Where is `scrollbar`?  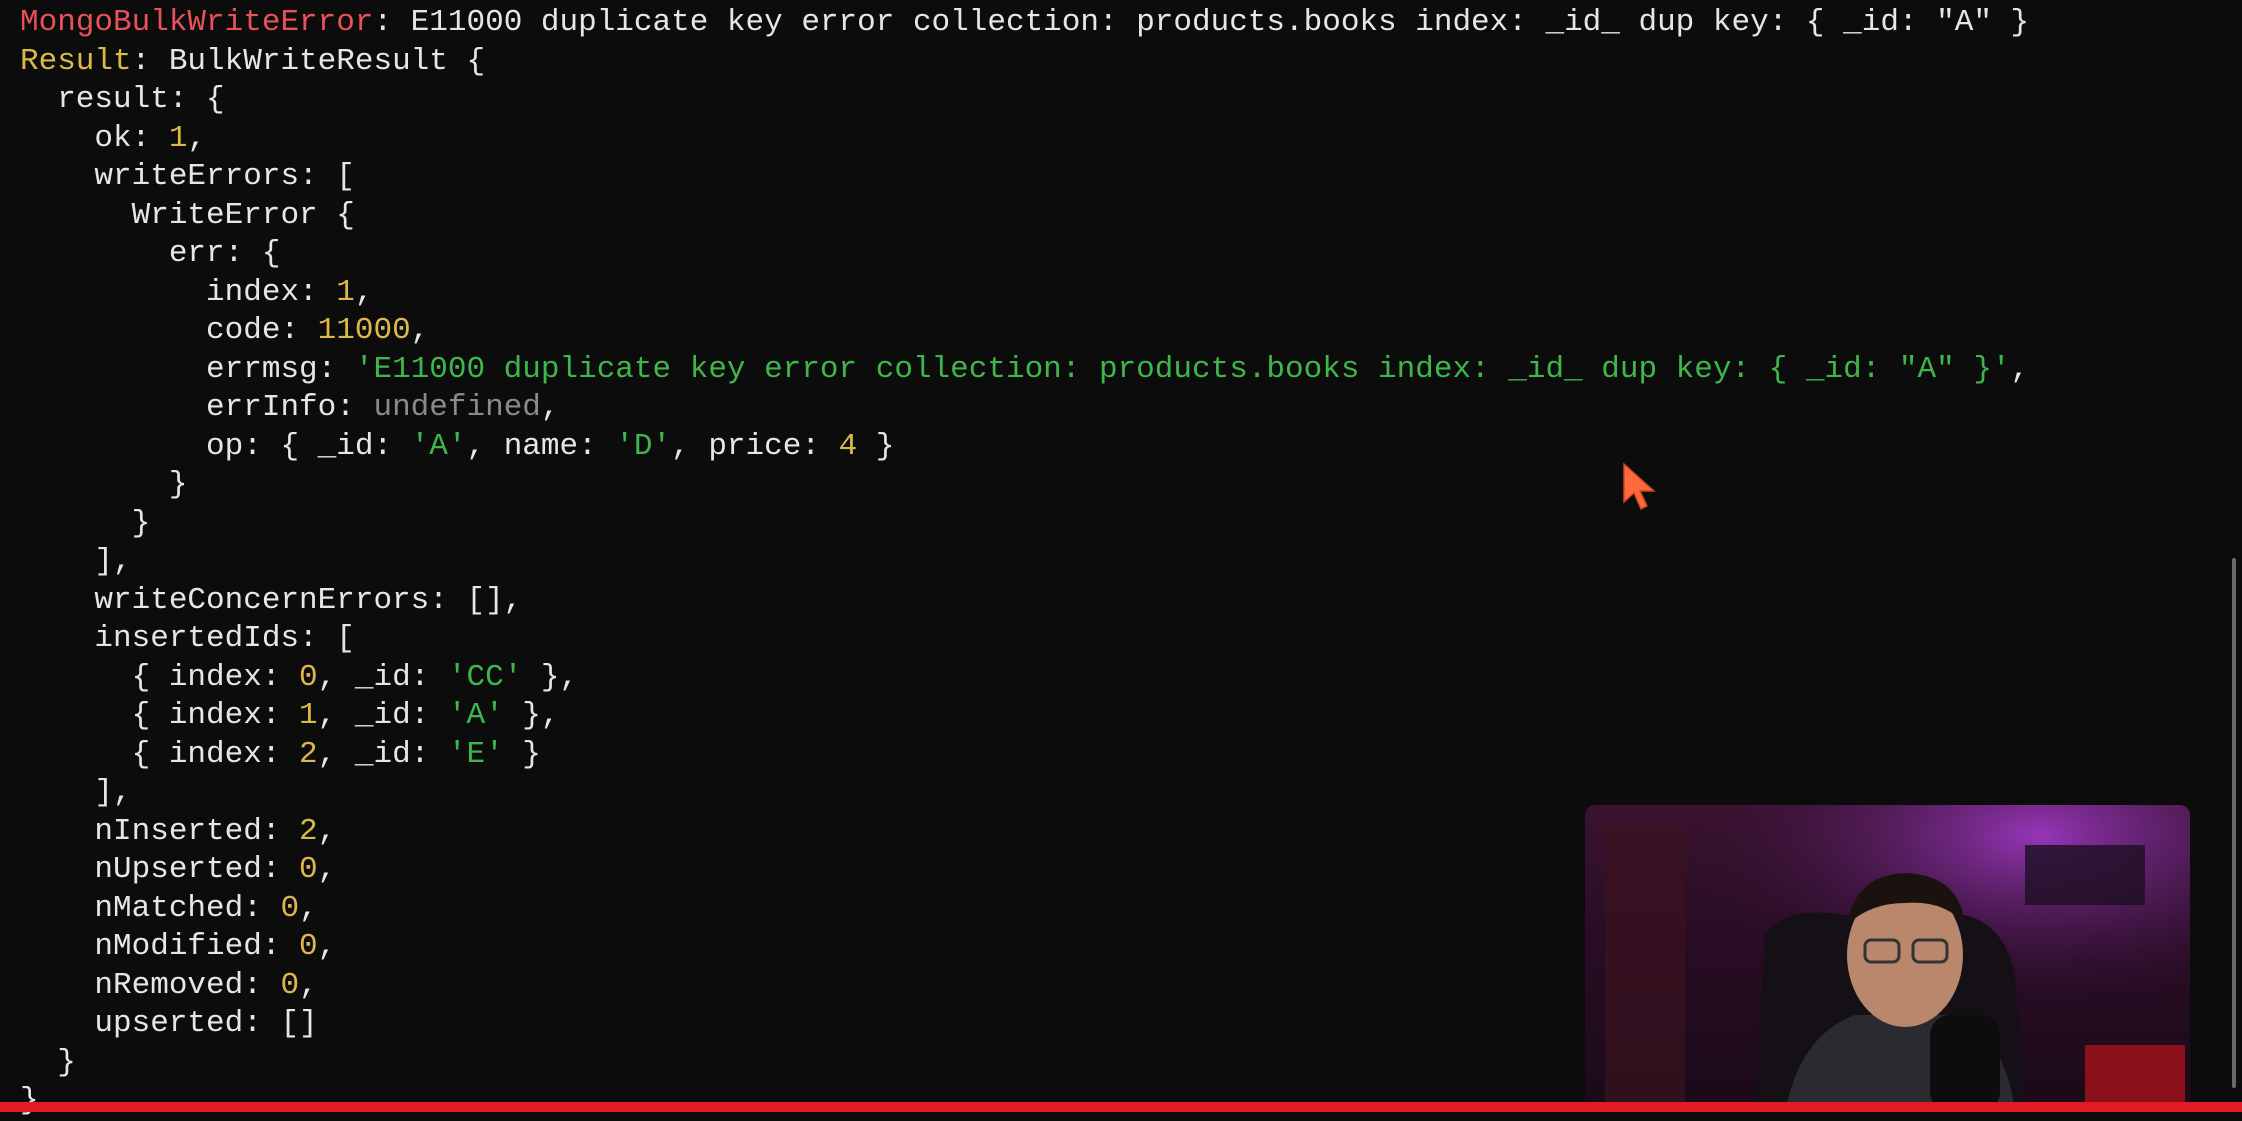
scrollbar is located at coordinates (2234, 823).